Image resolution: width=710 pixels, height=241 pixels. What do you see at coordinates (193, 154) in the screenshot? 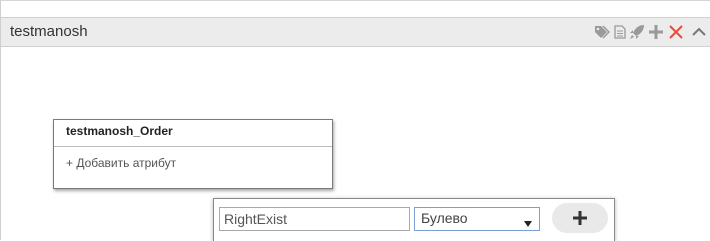
I see `entity-card: testmanosh_Order + Добавить атрибут` at bounding box center [193, 154].